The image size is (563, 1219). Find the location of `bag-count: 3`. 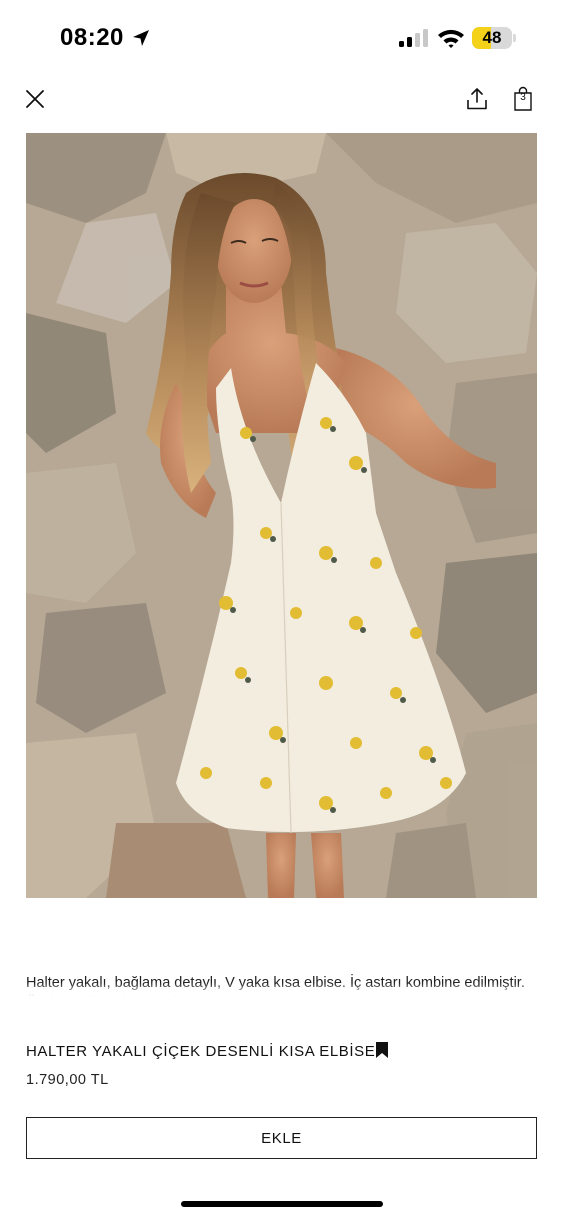

bag-count: 3 is located at coordinates (523, 97).